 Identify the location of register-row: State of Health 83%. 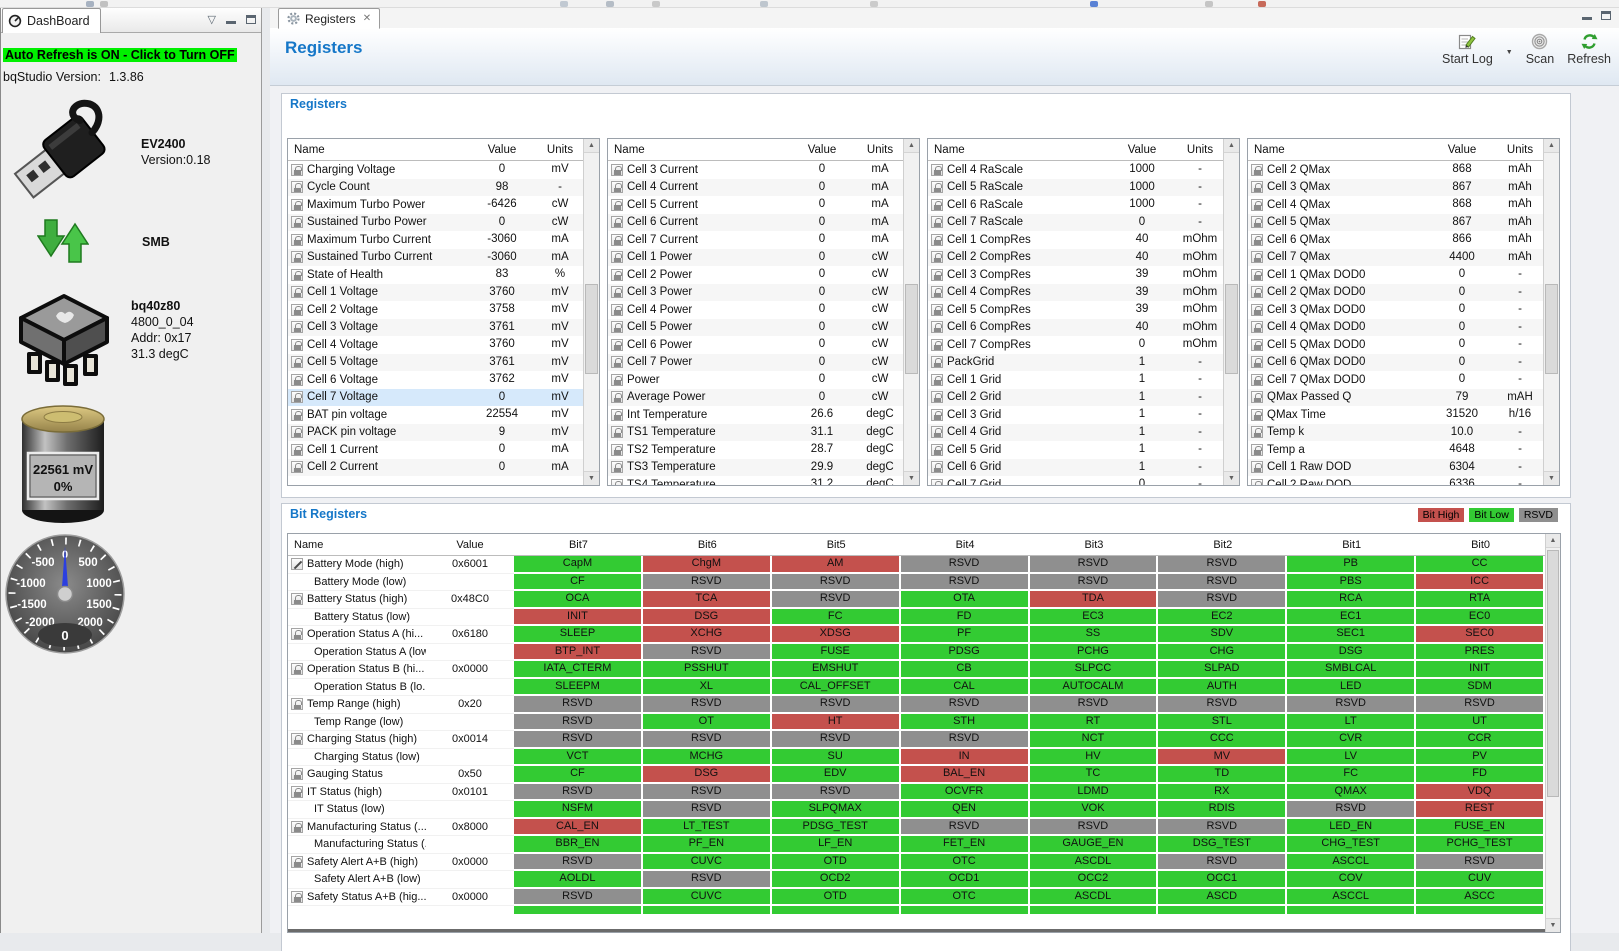
(443, 275).